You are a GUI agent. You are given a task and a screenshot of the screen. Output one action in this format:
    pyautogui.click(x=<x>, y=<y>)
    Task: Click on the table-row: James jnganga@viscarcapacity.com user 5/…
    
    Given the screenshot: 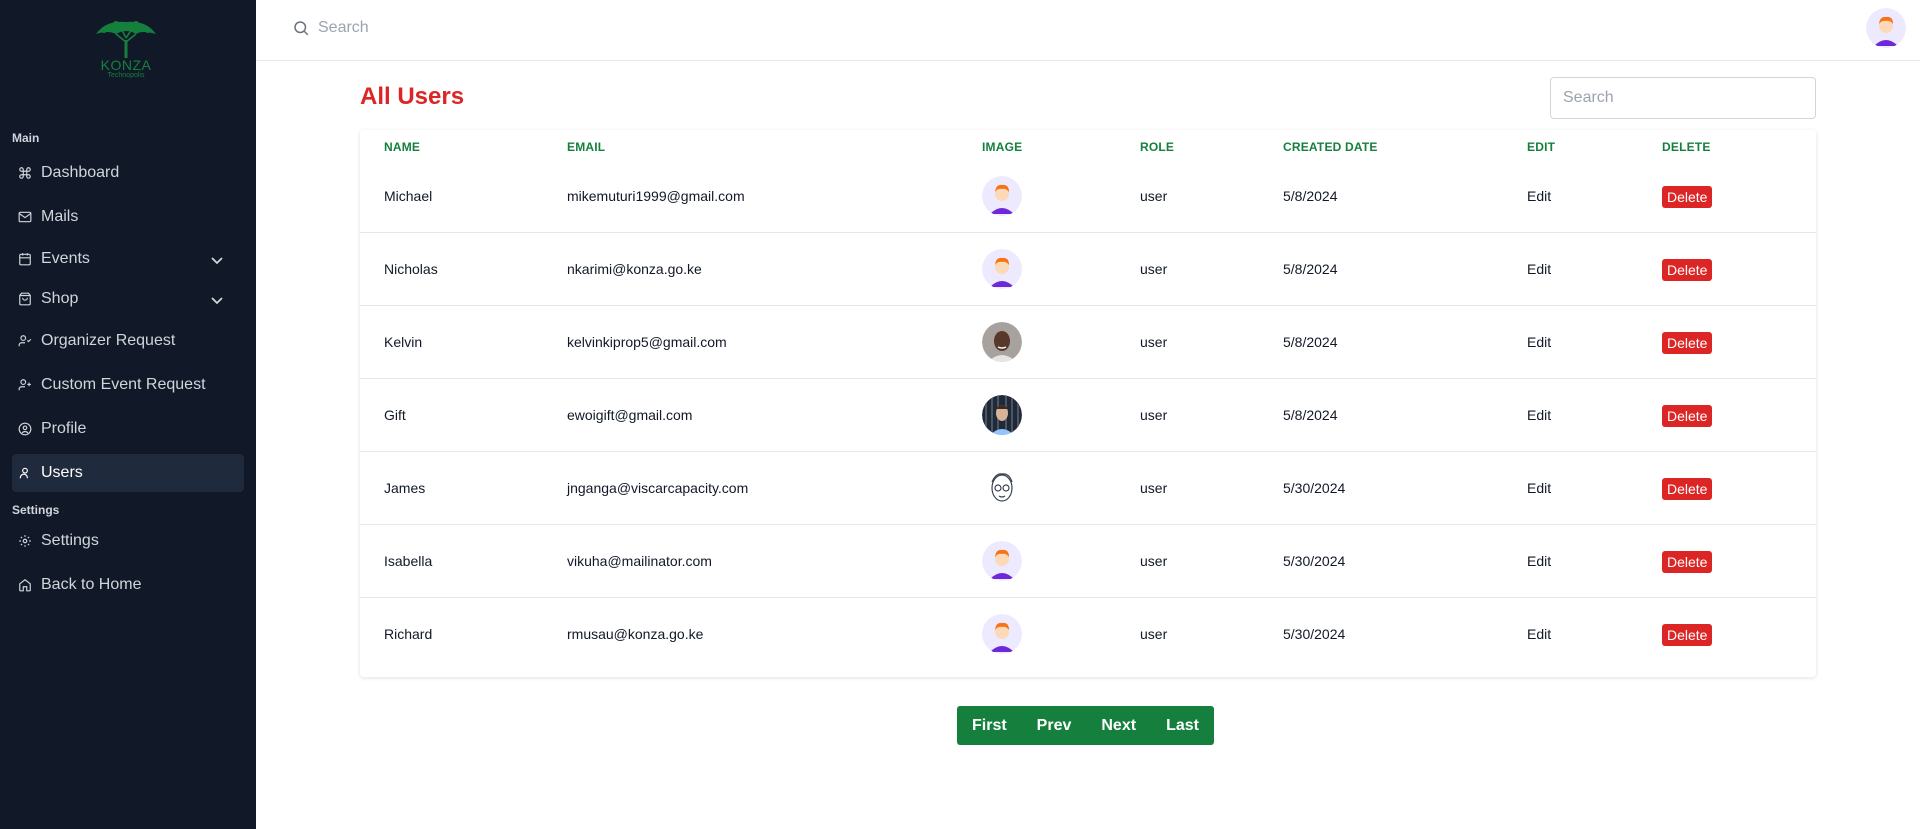 What is the action you would take?
    pyautogui.click(x=1088, y=488)
    